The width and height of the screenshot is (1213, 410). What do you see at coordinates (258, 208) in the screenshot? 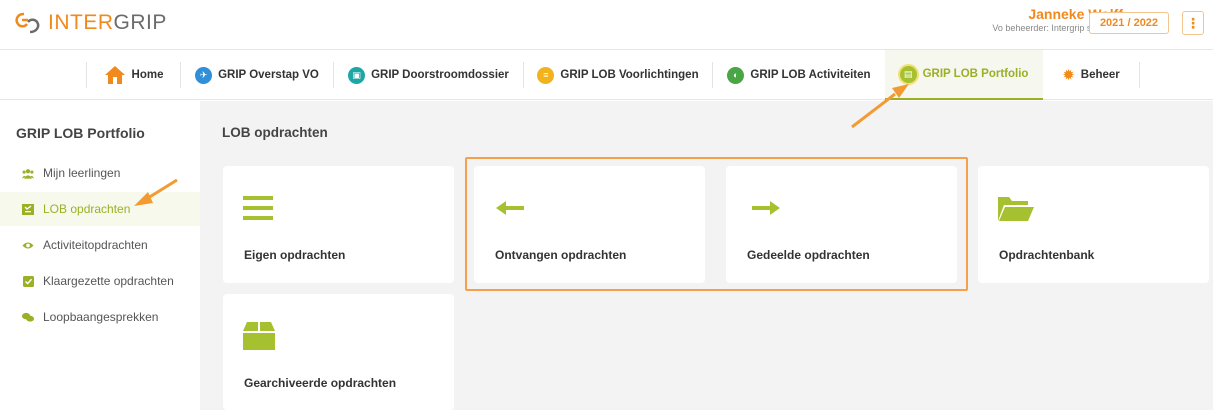
I see `list-icon` at bounding box center [258, 208].